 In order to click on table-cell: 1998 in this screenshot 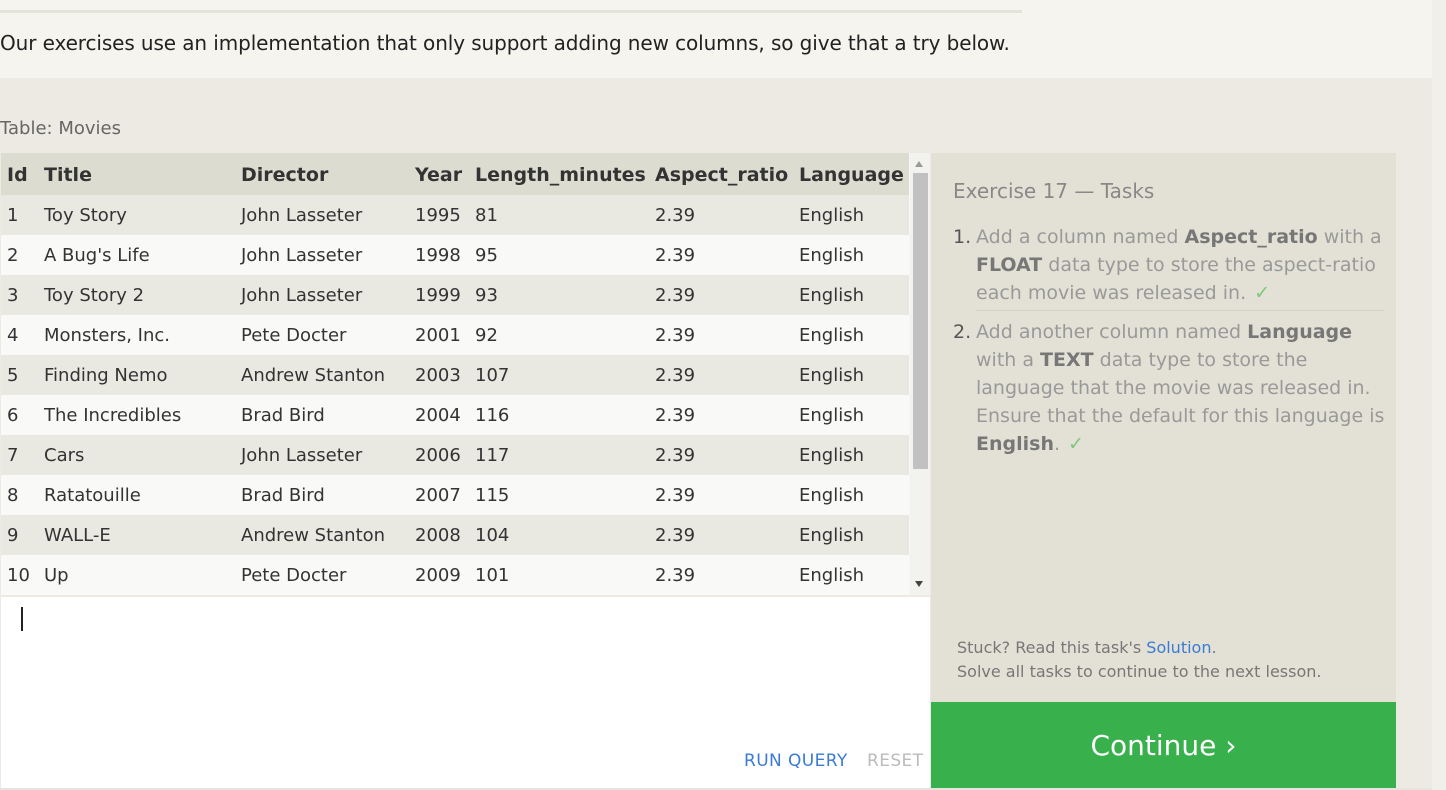, I will do `click(438, 255)`.